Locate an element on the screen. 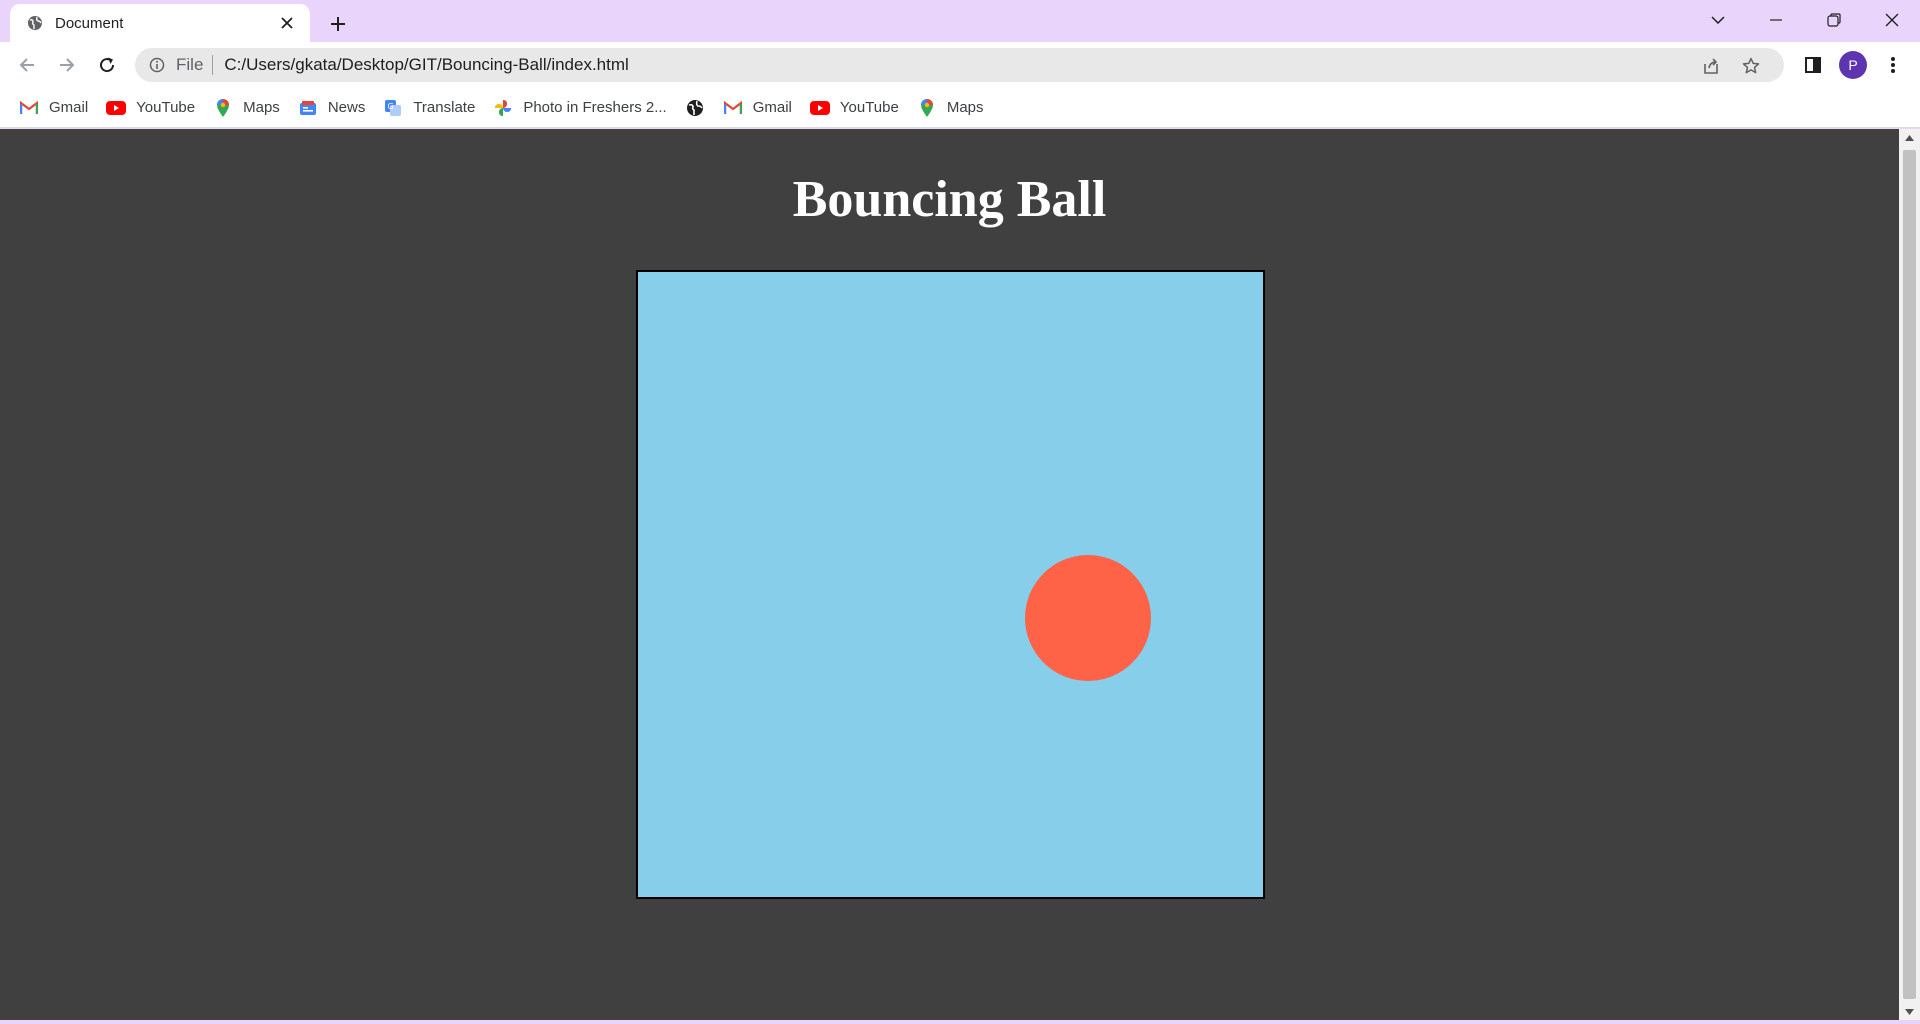  back-button is located at coordinates (27, 65).